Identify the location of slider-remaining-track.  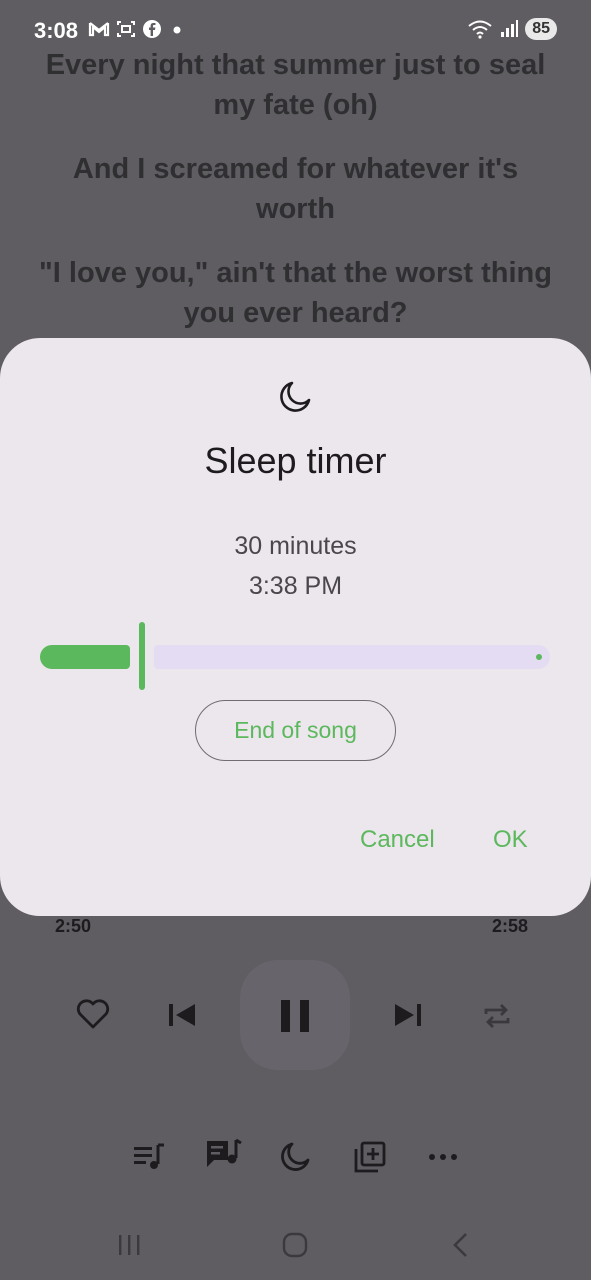
(352, 657).